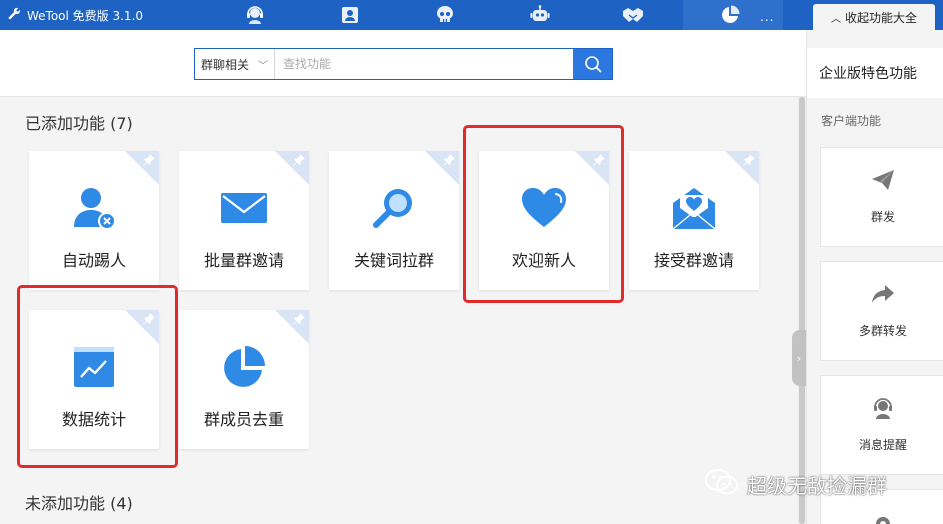  Describe the element at coordinates (14, 15) in the screenshot. I see `wrench-icon` at that location.